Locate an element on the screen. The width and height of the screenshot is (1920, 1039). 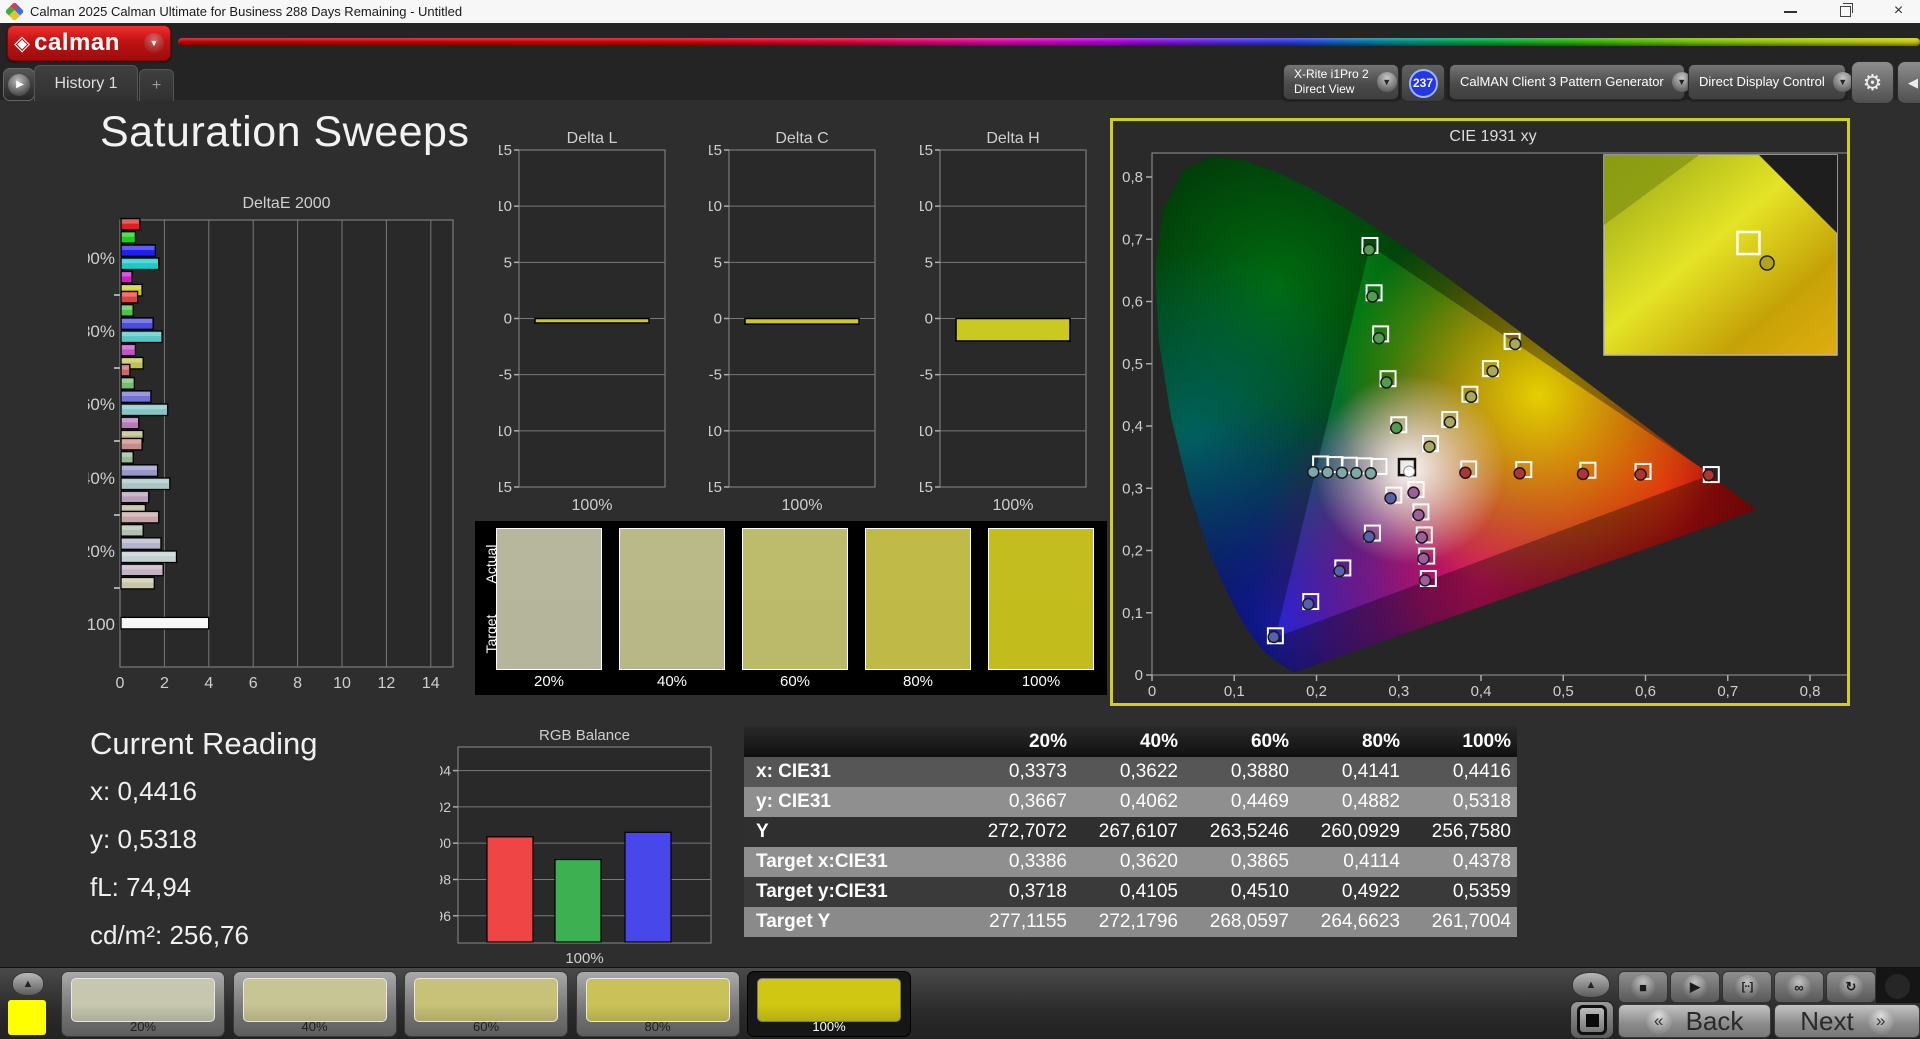
display-control-dropdown: Direct Display Control ▼ is located at coordinates (1770, 82).